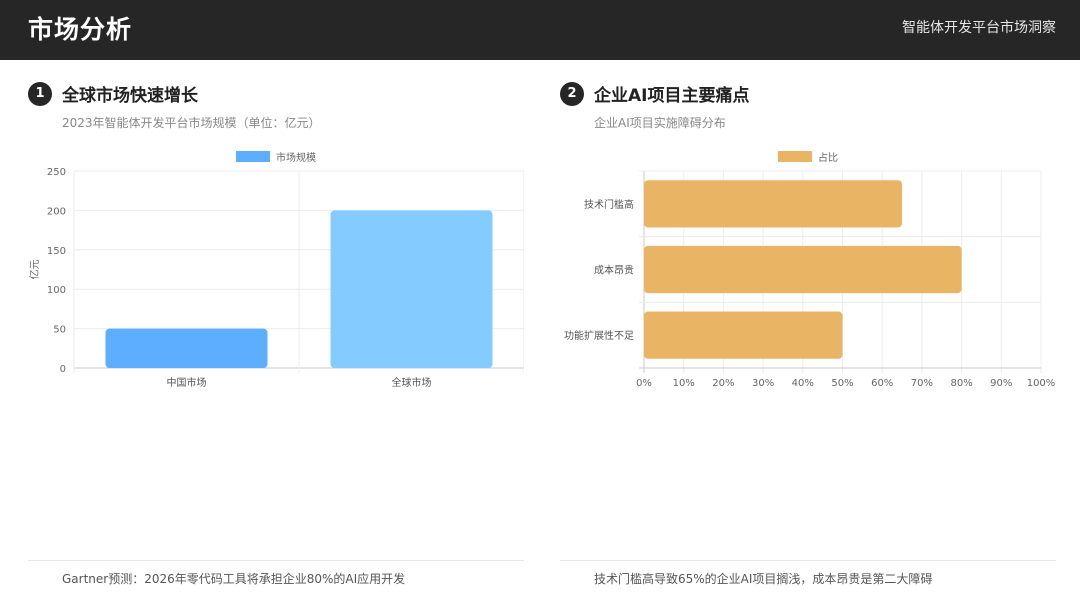  What do you see at coordinates (191, 123) in the screenshot?
I see `section-subtitle: 2023年智能体开发平台市场规模（单位：亿元）` at bounding box center [191, 123].